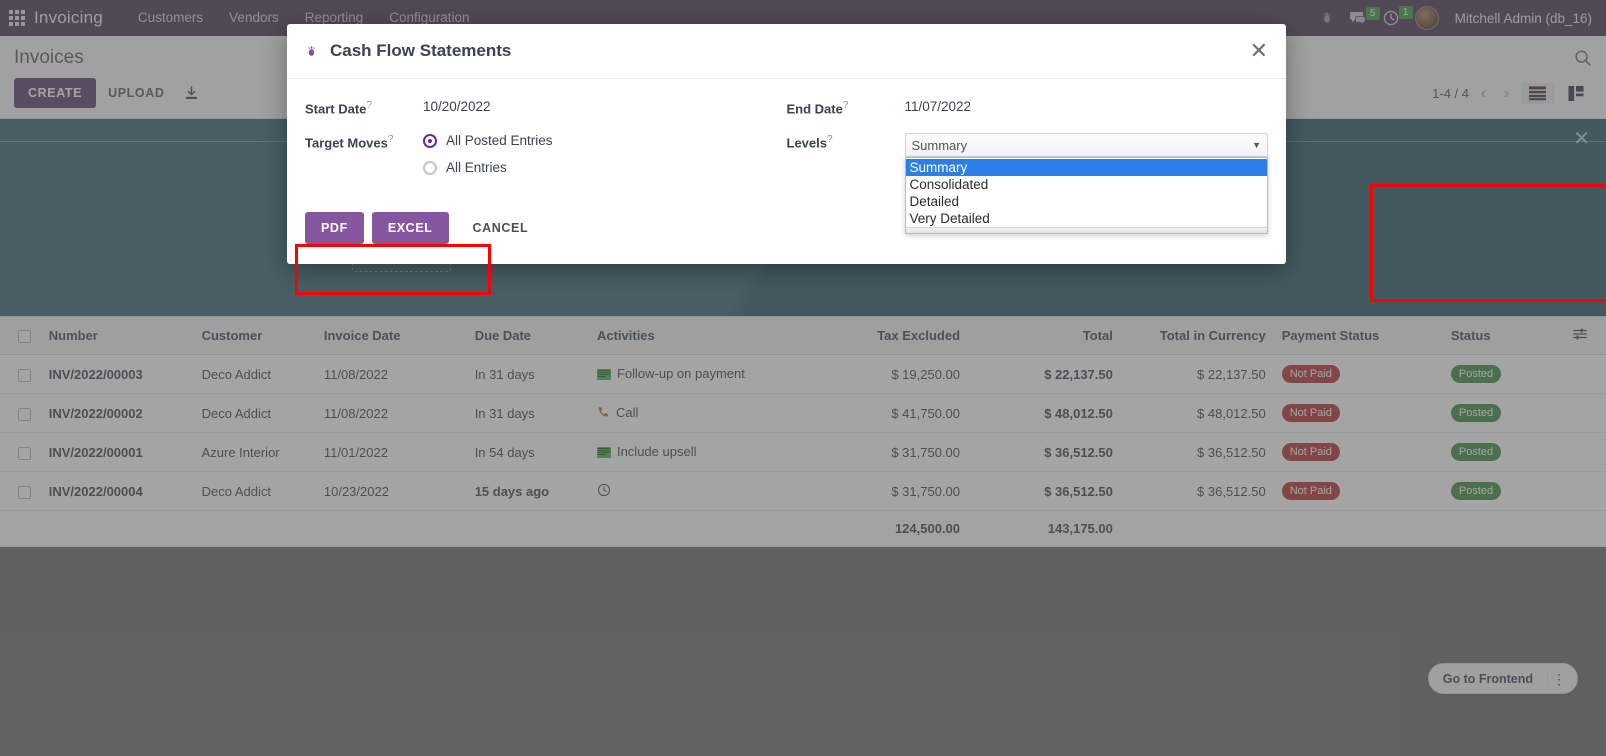  I want to click on cell-invoice-date: 10/23/2022, so click(391, 491).